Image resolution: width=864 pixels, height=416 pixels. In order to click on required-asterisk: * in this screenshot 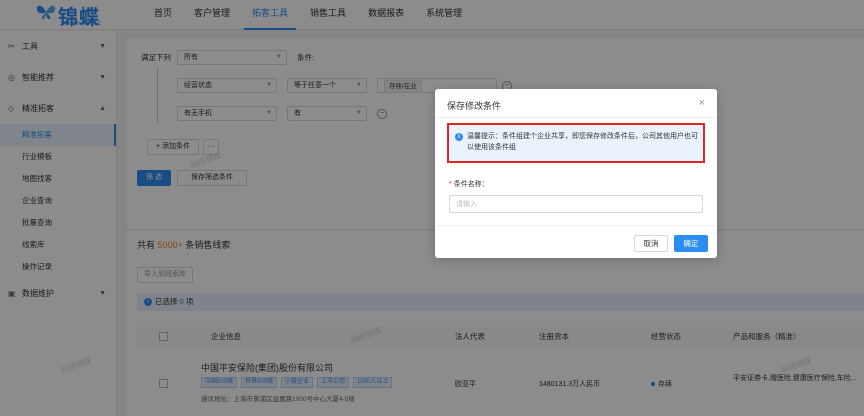, I will do `click(450, 184)`.